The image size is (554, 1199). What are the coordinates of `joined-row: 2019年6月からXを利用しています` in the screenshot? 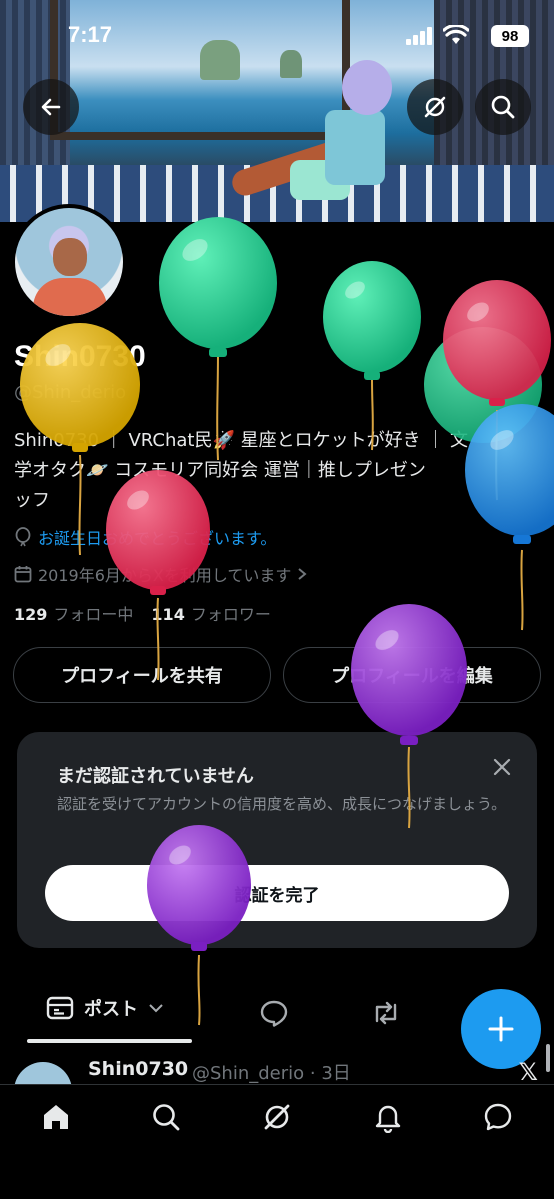 It's located at (160, 574).